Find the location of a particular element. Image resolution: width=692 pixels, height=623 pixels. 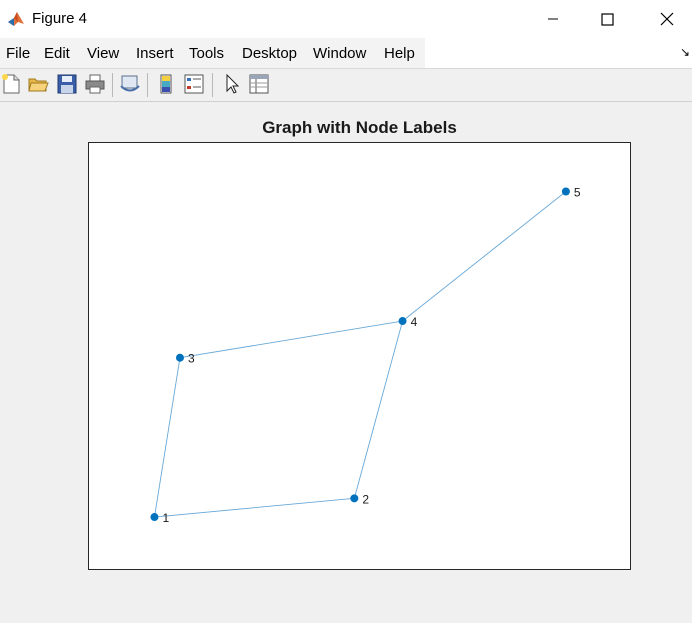

menu-window: Window is located at coordinates (339, 53).